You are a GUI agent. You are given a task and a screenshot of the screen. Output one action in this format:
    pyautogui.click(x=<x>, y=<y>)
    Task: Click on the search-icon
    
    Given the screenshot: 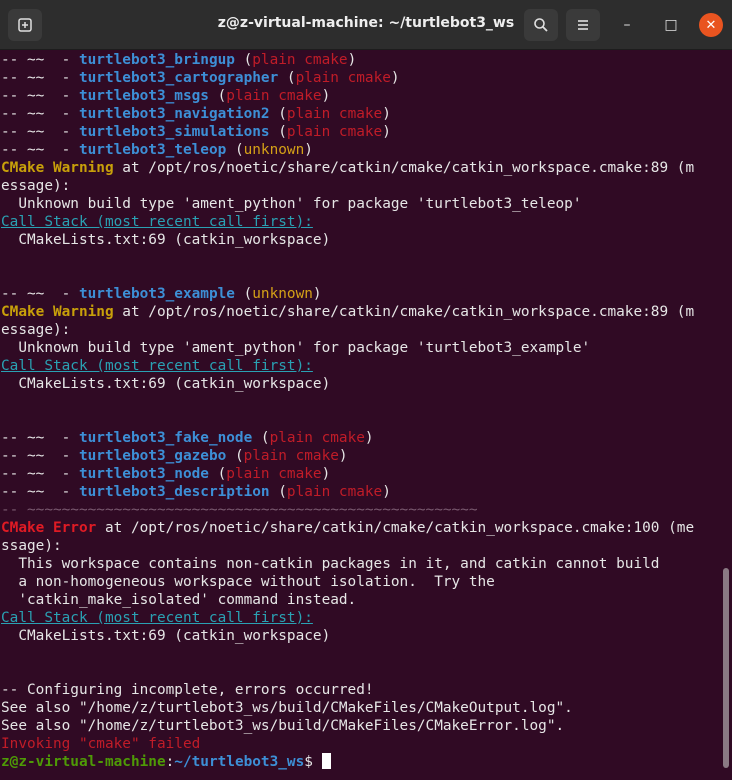 What is the action you would take?
    pyautogui.click(x=541, y=25)
    